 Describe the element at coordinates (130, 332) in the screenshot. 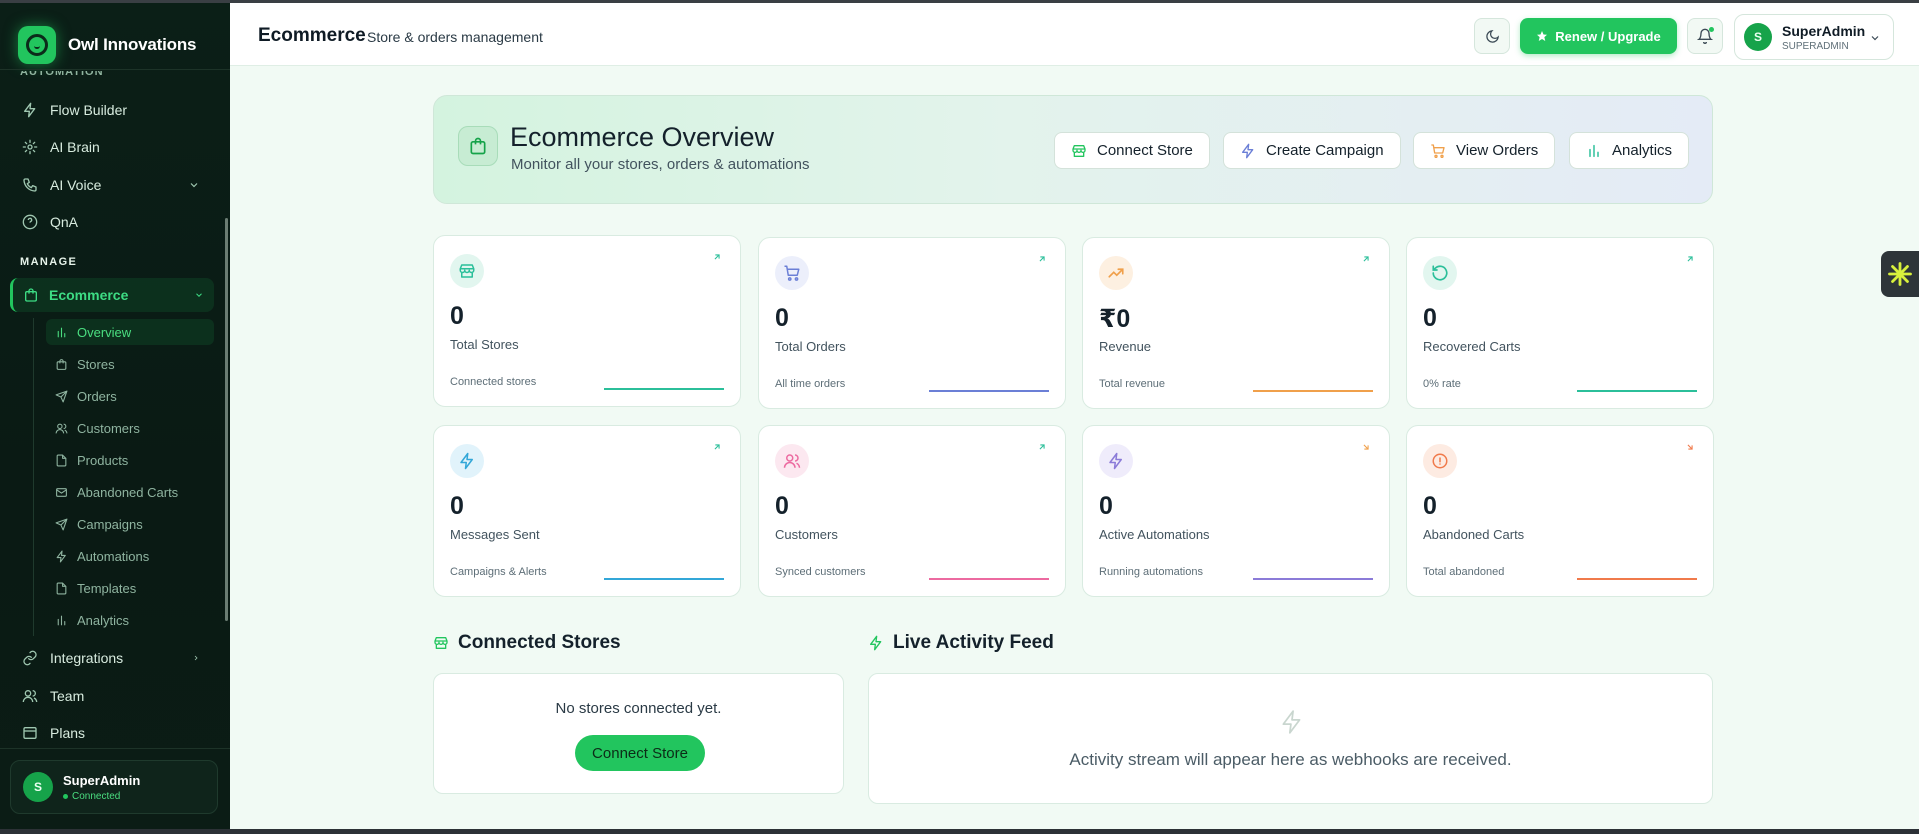

I see `sidebar-sub-overview: Overview` at that location.